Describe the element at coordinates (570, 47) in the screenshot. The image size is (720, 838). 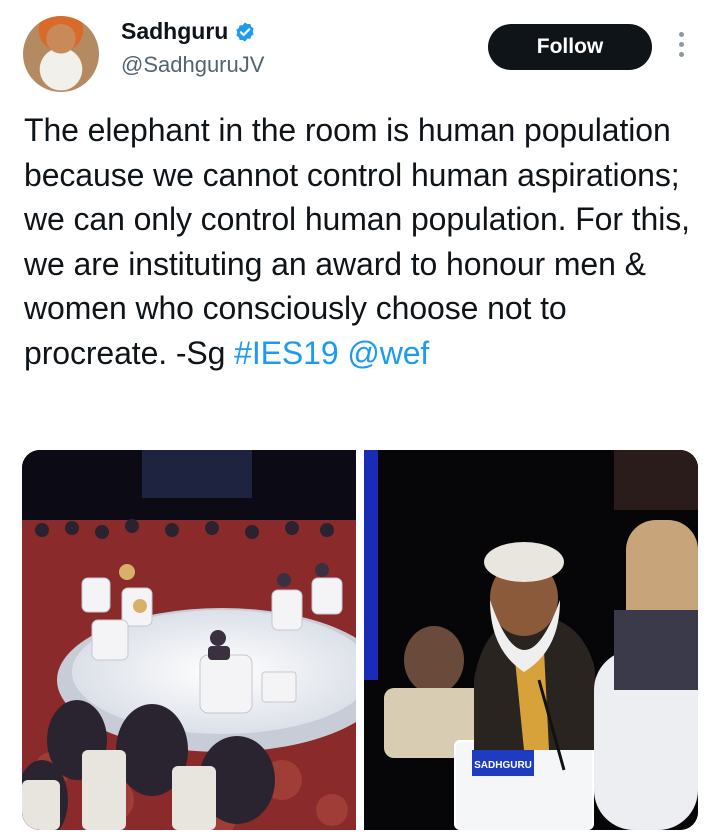
I see `follow-button: Follow` at that location.